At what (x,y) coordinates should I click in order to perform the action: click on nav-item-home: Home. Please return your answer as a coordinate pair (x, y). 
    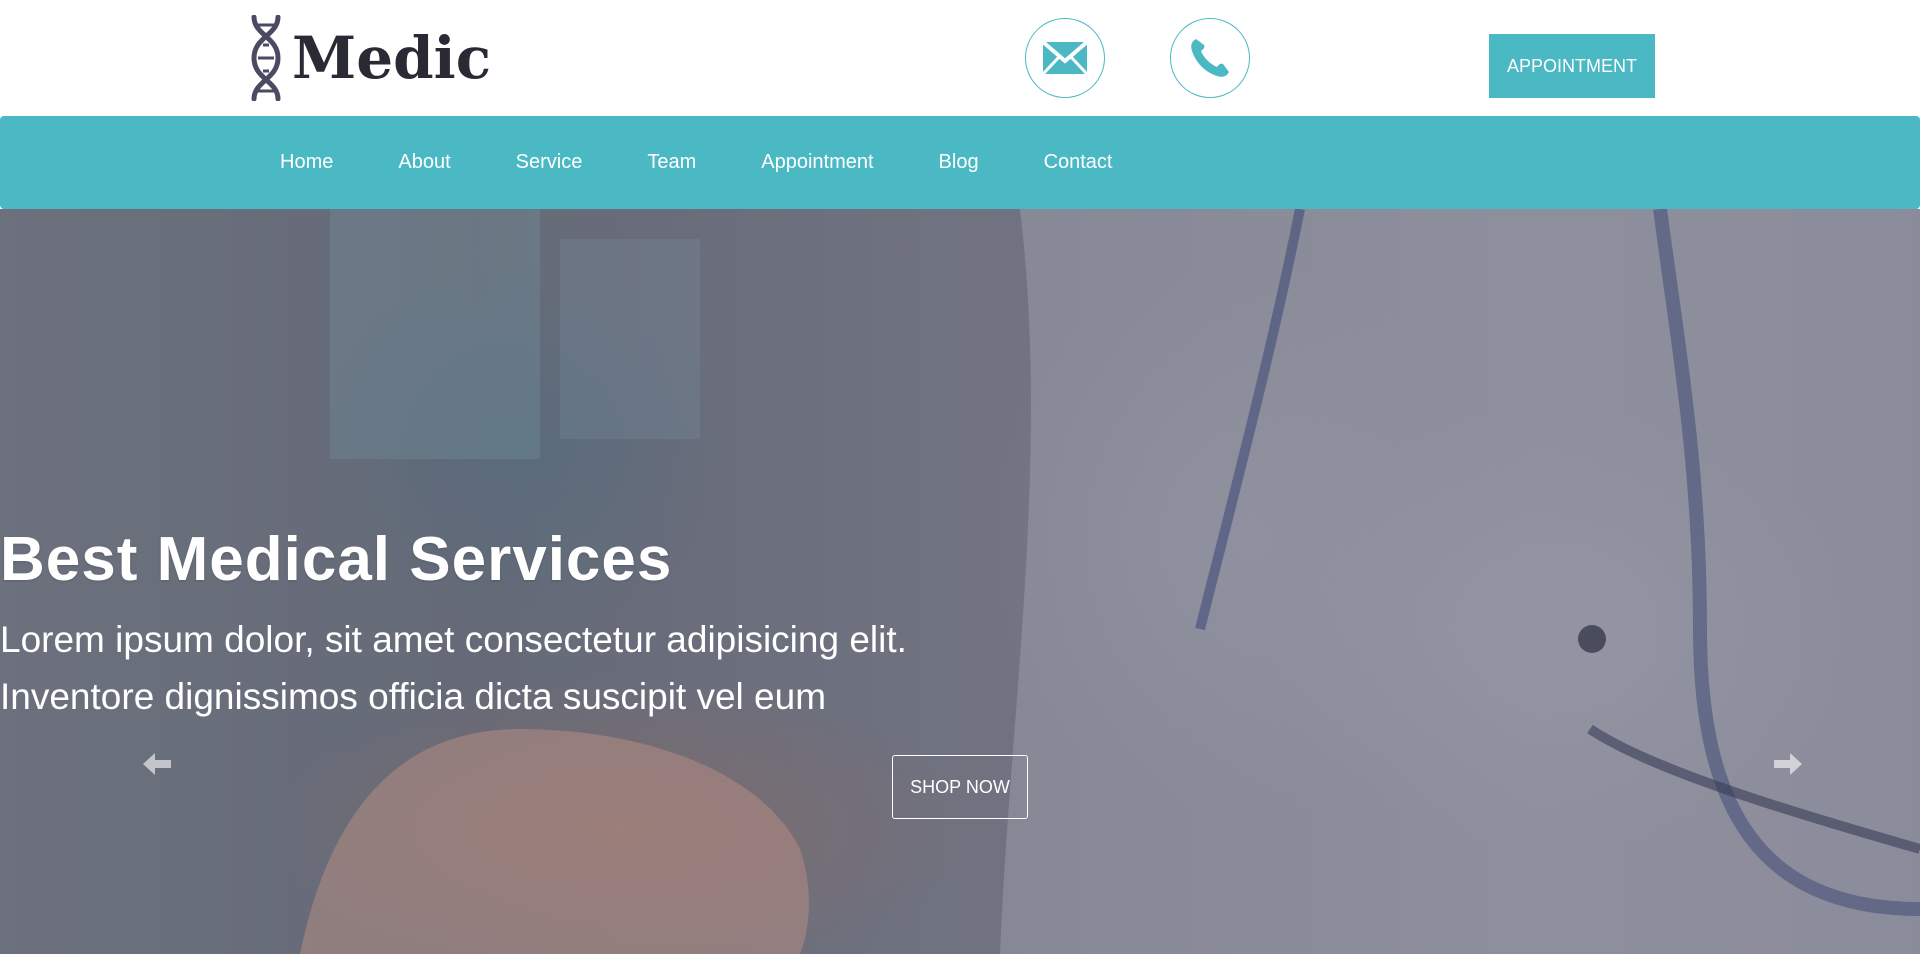
    Looking at the image, I should click on (306, 162).